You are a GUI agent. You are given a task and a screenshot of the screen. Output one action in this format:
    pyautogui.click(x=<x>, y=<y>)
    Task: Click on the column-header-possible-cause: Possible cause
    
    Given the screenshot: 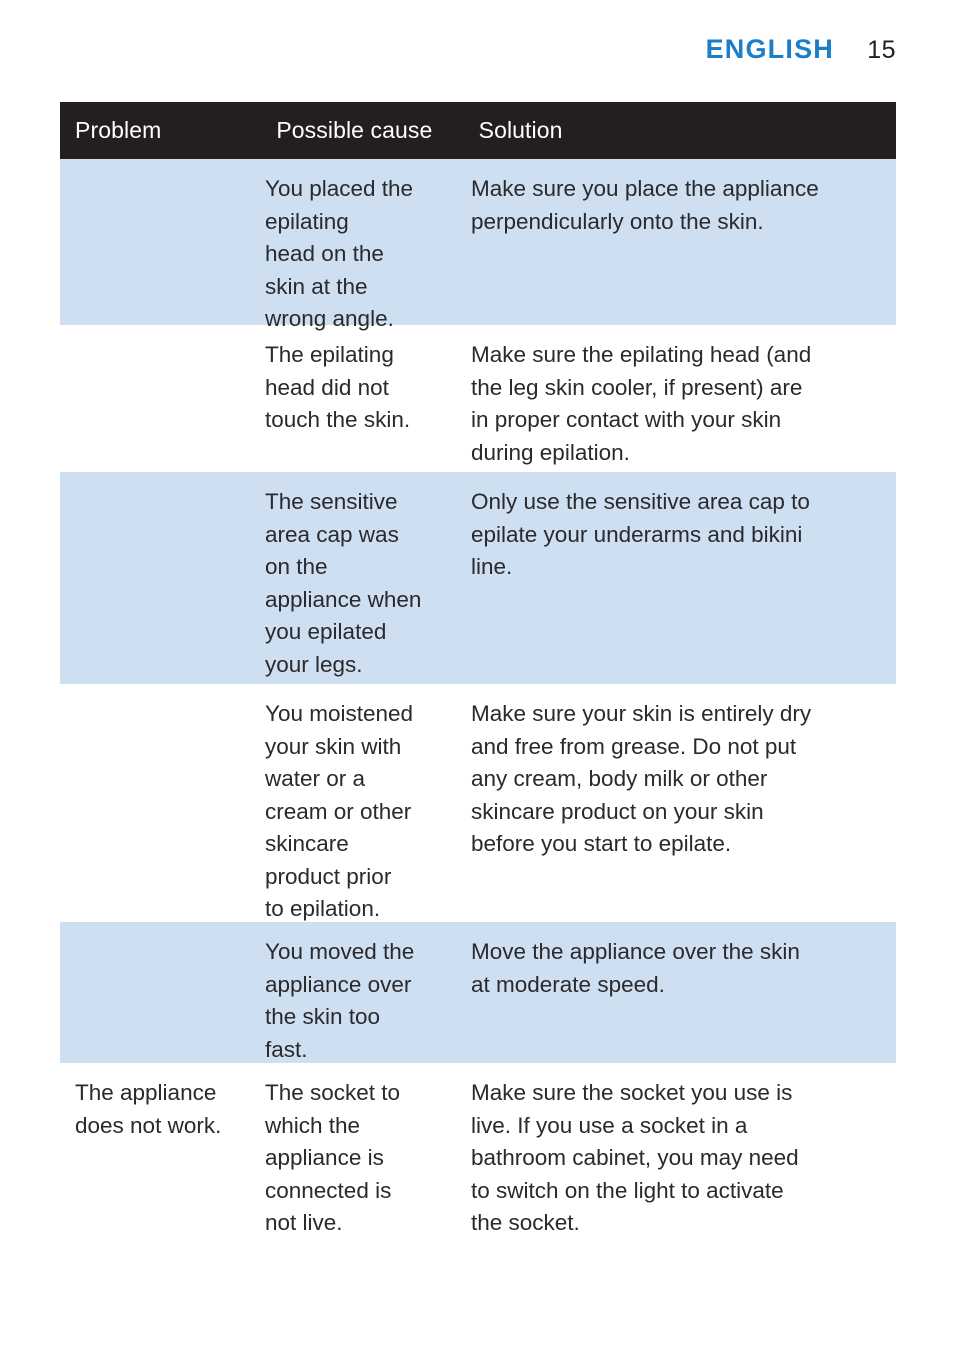 What is the action you would take?
    pyautogui.click(x=354, y=129)
    